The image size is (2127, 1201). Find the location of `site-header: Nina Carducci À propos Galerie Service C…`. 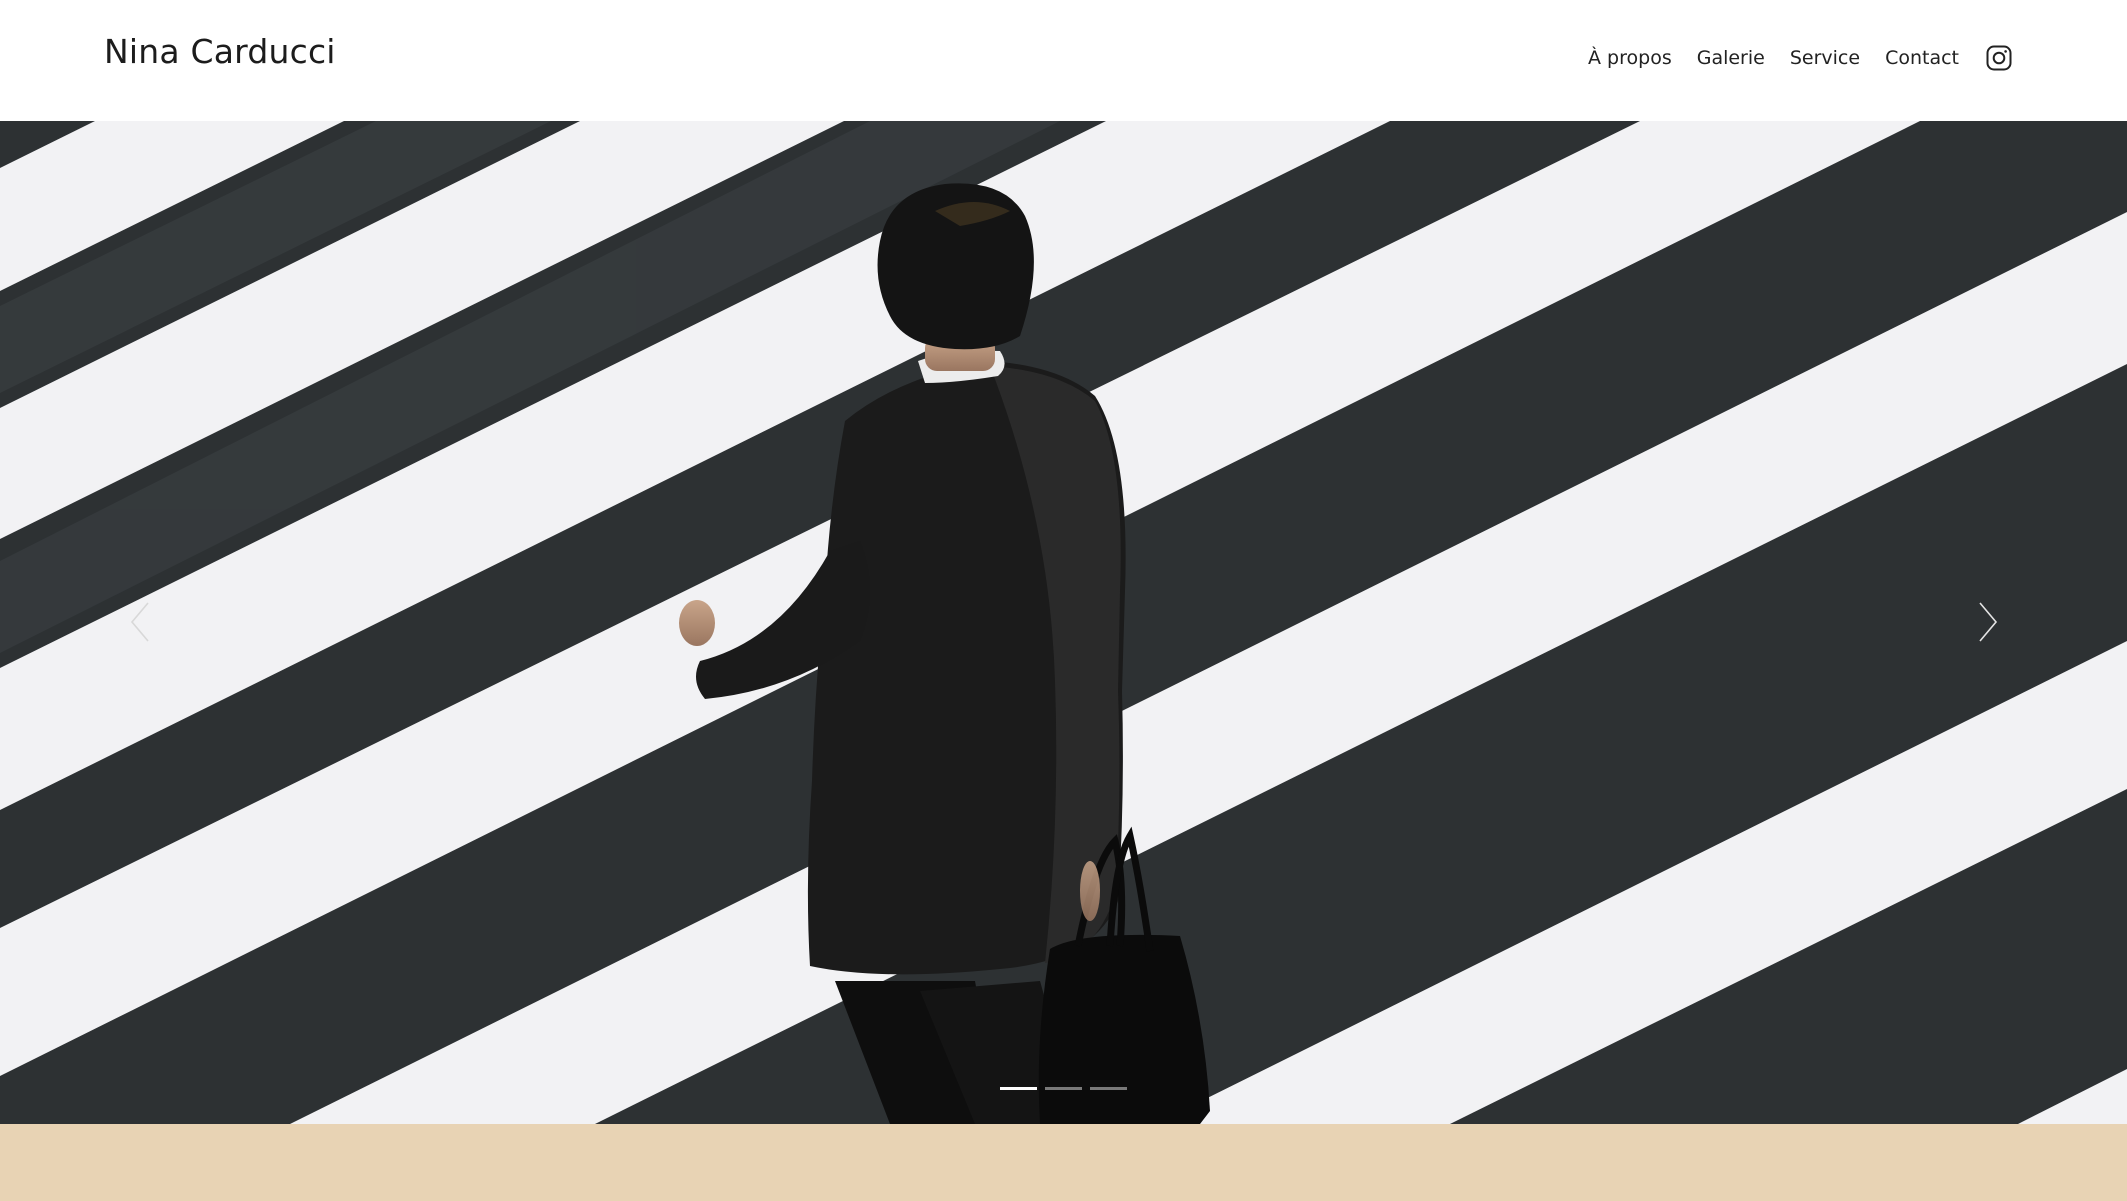

site-header: Nina Carducci À propos Galerie Service C… is located at coordinates (1063, 60).